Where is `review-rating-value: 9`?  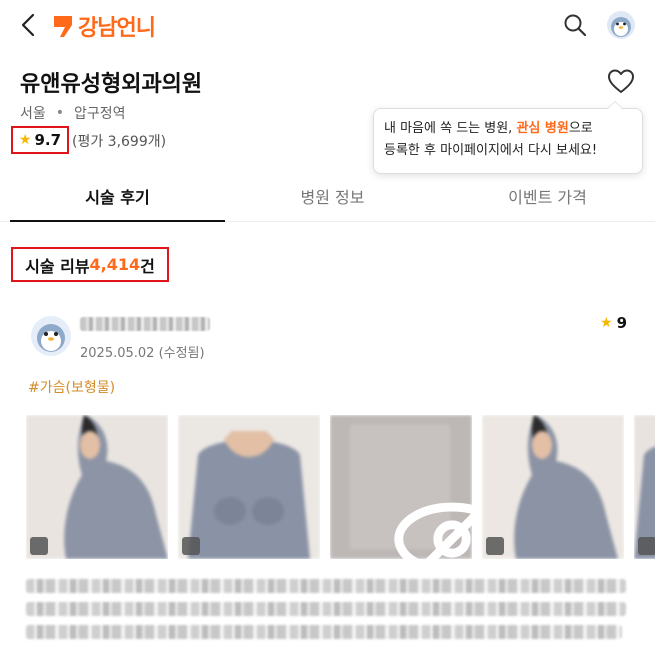 review-rating-value: 9 is located at coordinates (621, 323).